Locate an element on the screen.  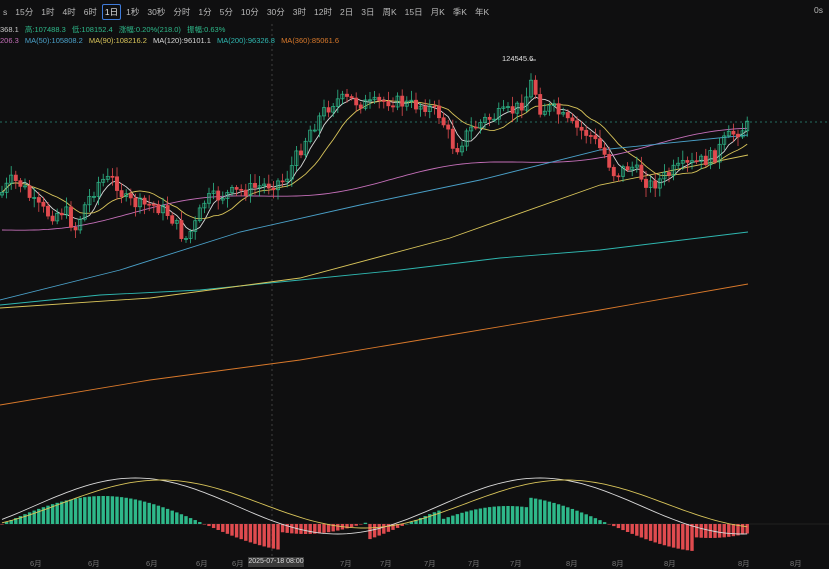
interval-1d: 1日 is located at coordinates (111, 12).